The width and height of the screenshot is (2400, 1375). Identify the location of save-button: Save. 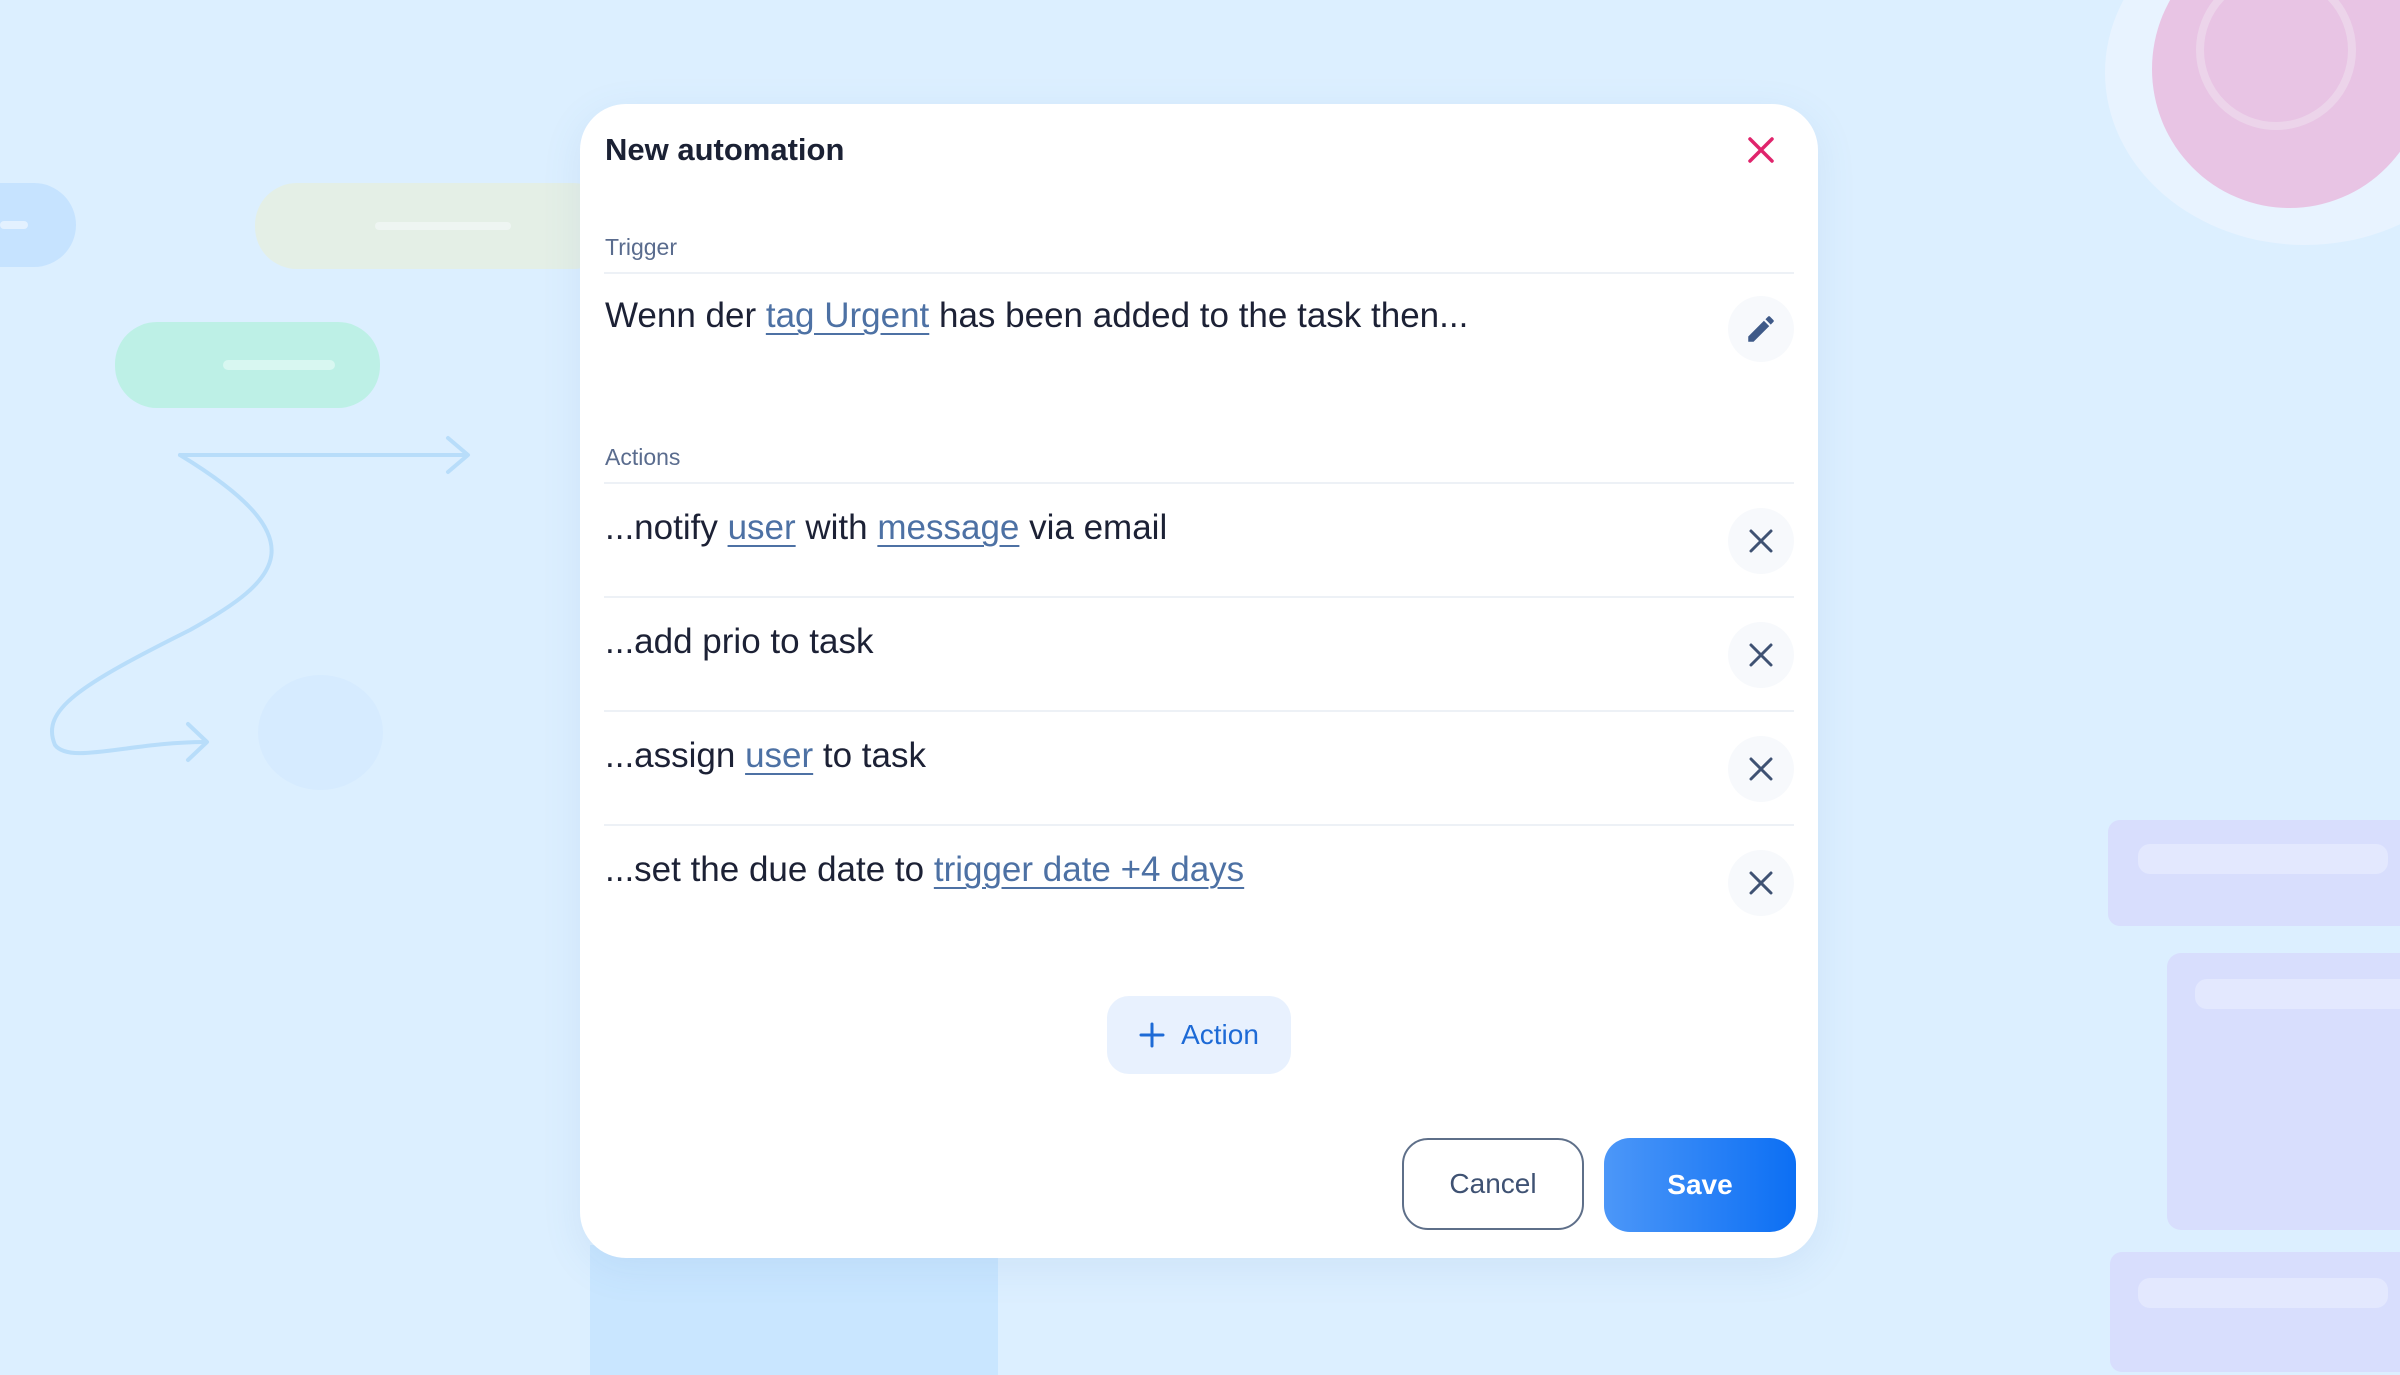
(1700, 1185).